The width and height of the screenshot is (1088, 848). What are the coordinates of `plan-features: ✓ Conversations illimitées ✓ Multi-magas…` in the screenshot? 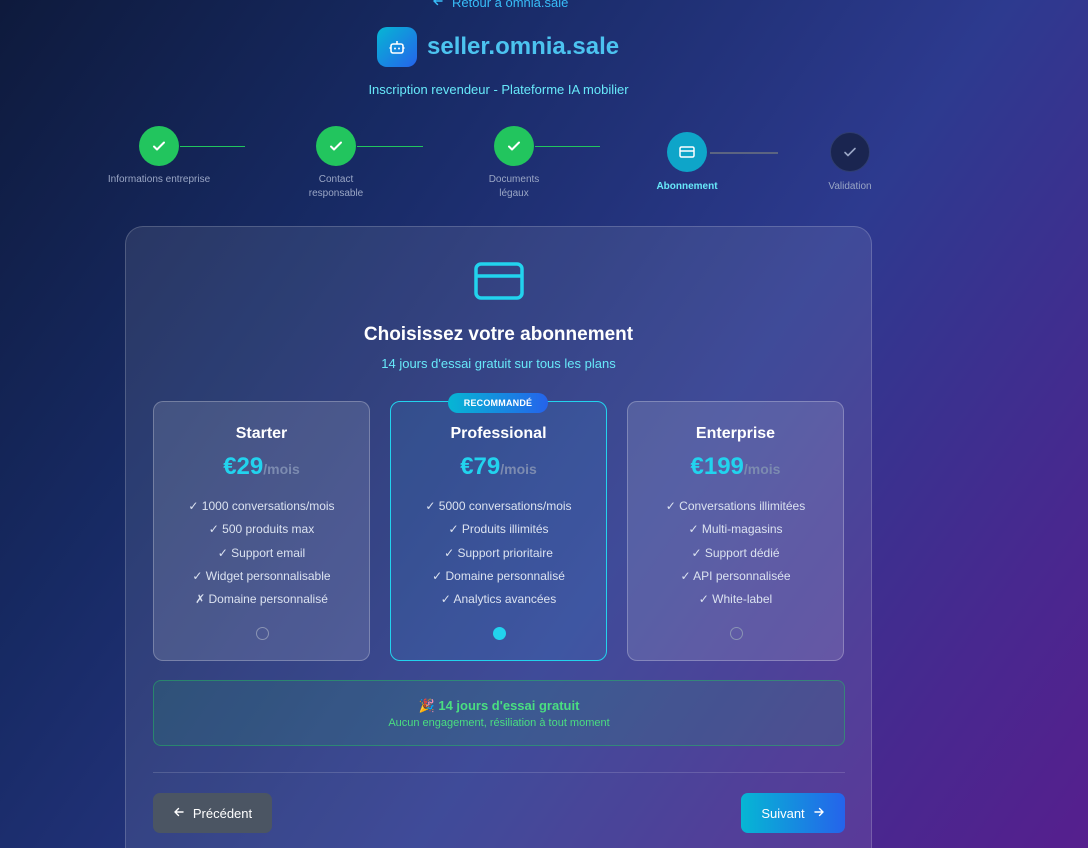 It's located at (735, 557).